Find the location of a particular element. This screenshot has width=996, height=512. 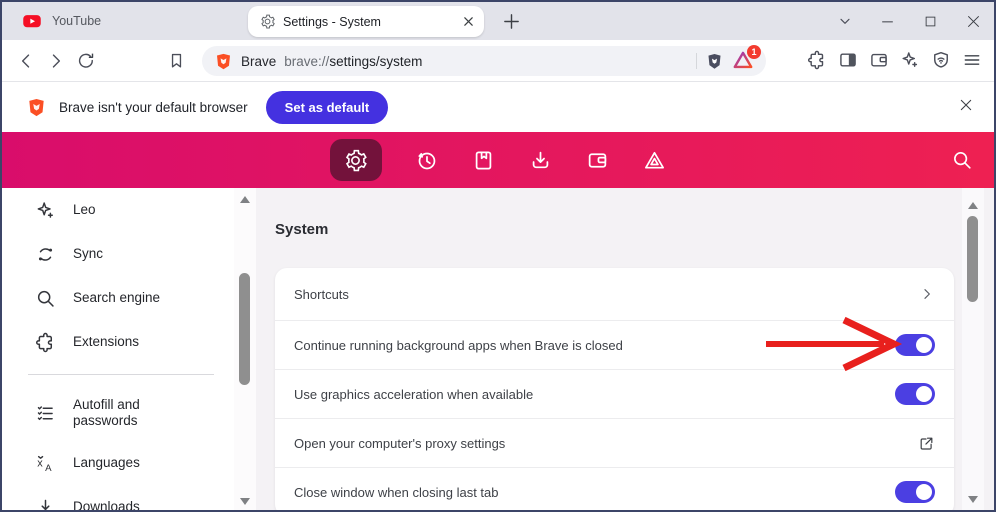

bookmark-icon is located at coordinates (177, 61).